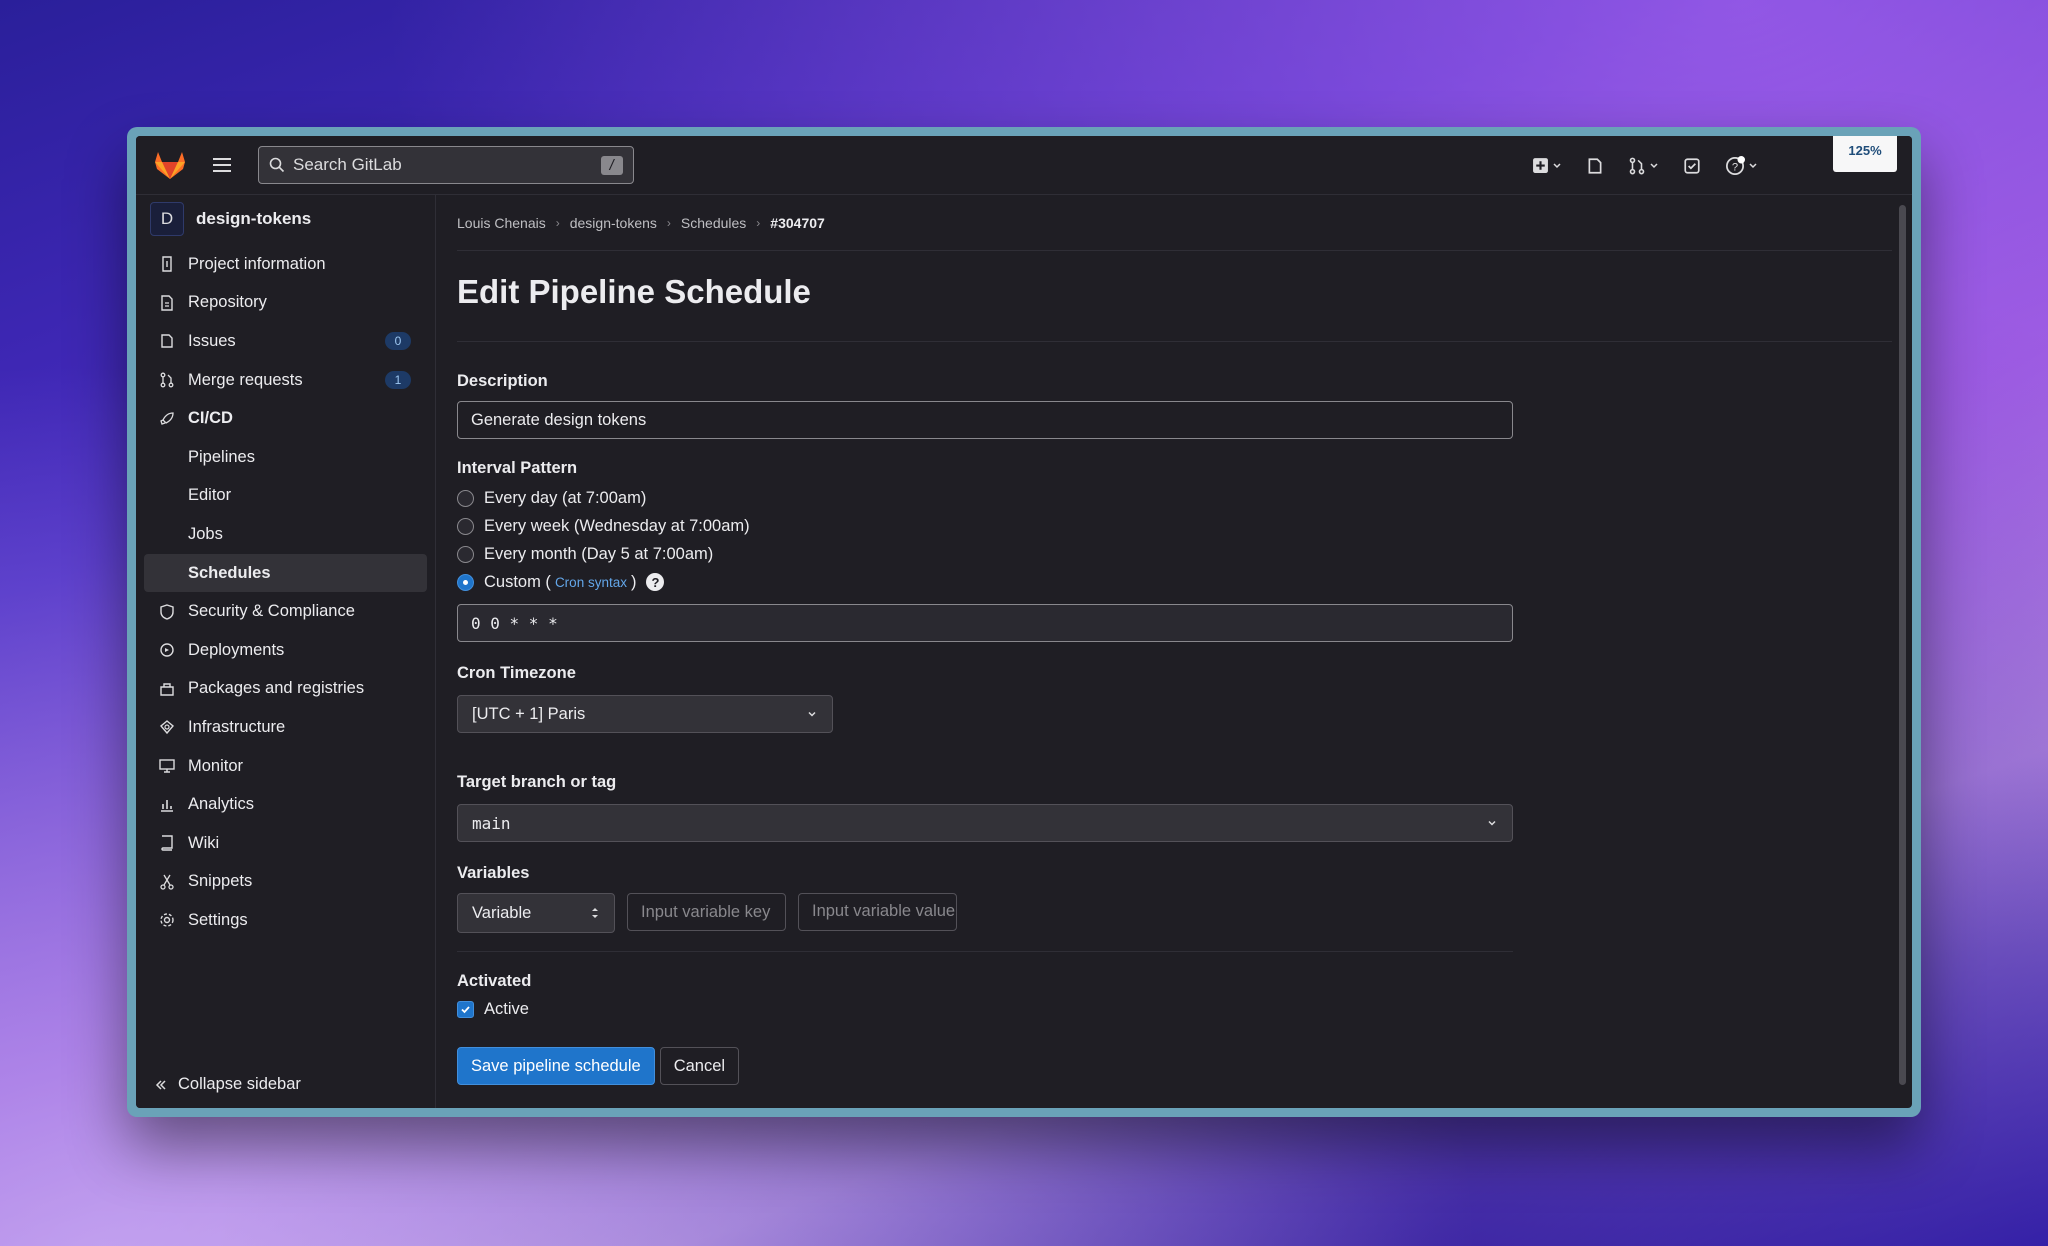  I want to click on shield-icon, so click(167, 612).